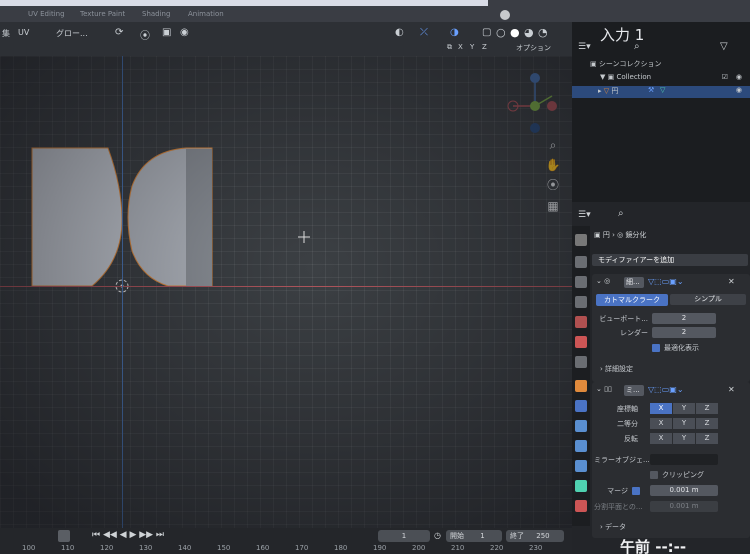 The image size is (750, 554). What do you see at coordinates (581, 302) in the screenshot?
I see `view-layer-tab-icon` at bounding box center [581, 302].